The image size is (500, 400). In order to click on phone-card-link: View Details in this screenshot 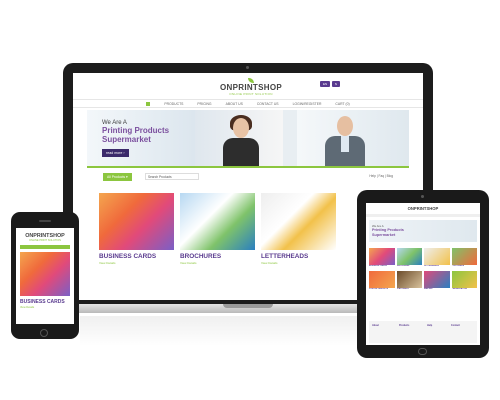, I will do `click(45, 307)`.